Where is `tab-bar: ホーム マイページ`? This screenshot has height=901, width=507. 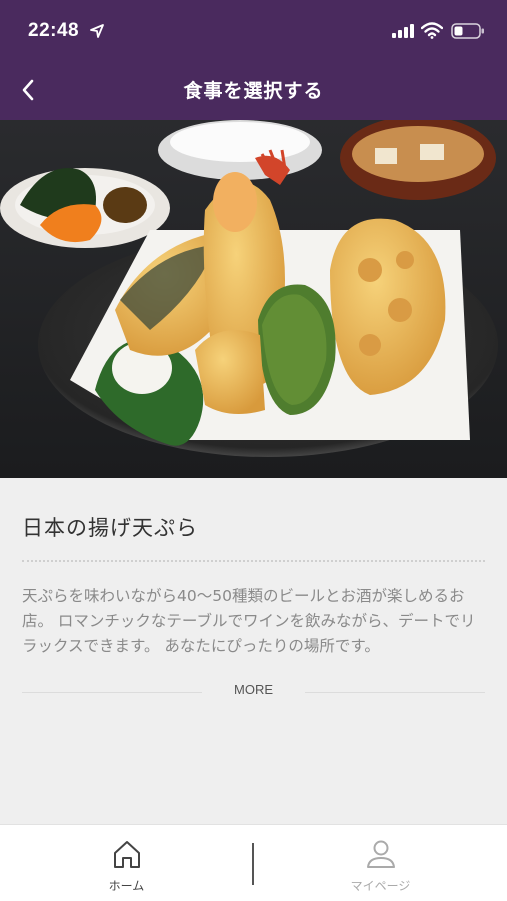
tab-bar: ホーム マイページ is located at coordinates (253, 862).